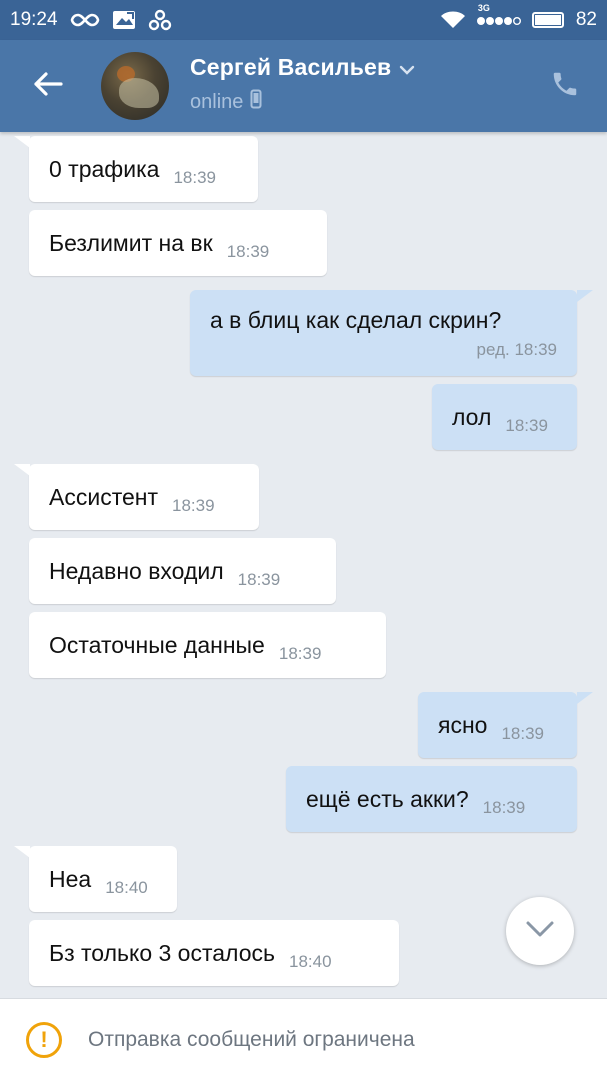 The height and width of the screenshot is (1080, 607). I want to click on message-text: ясно, so click(463, 724).